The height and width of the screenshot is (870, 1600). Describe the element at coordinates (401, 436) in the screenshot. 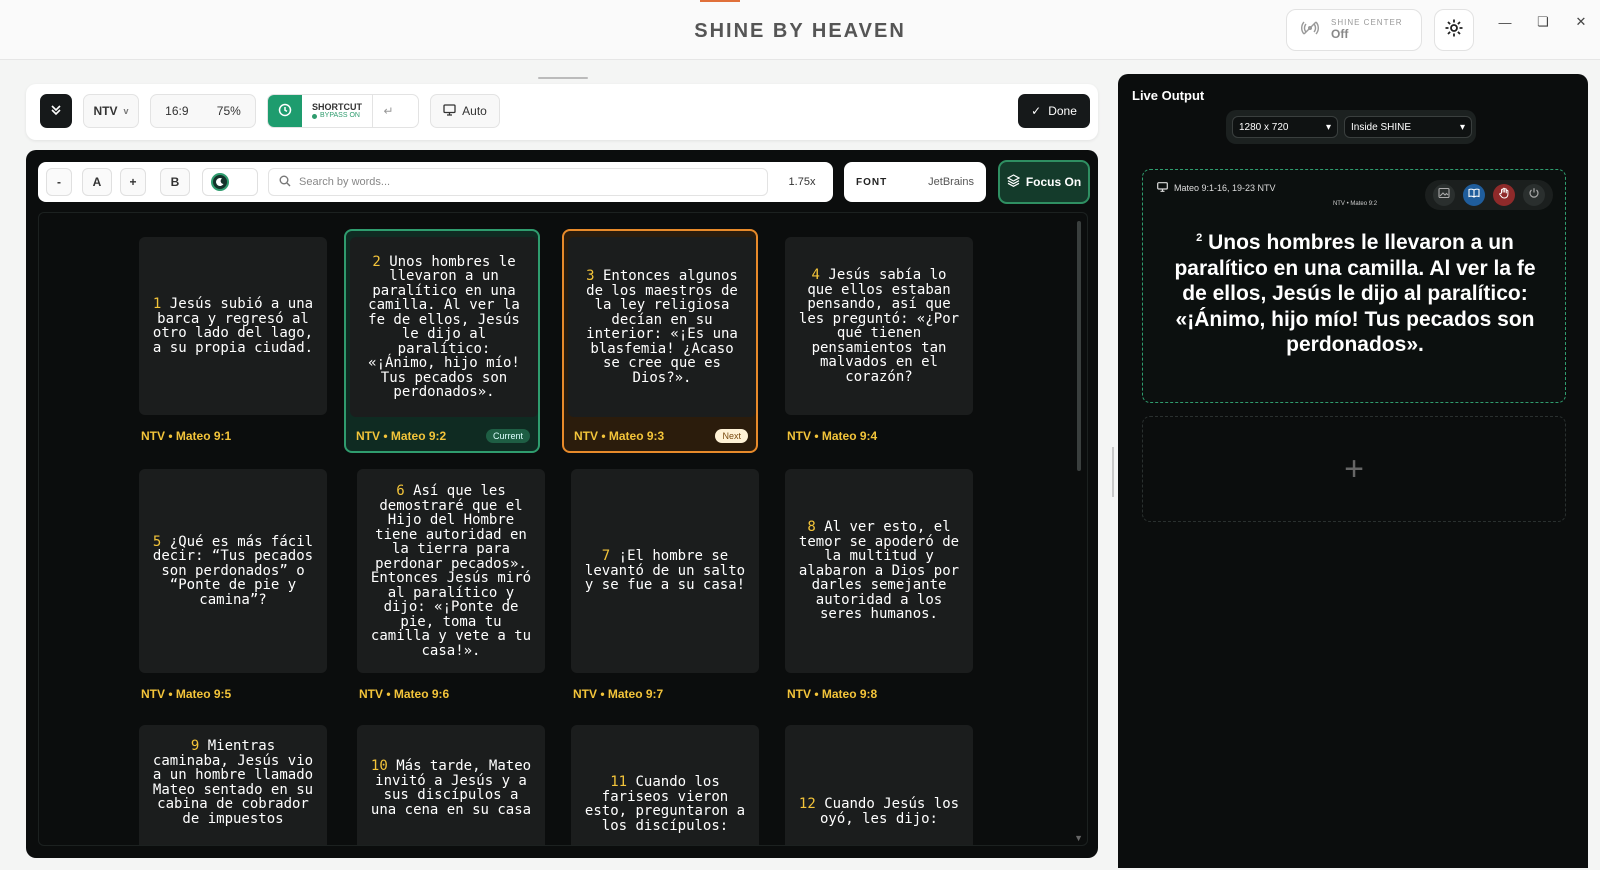

I see `verse-reference: NTV • Mateo 9:2` at that location.